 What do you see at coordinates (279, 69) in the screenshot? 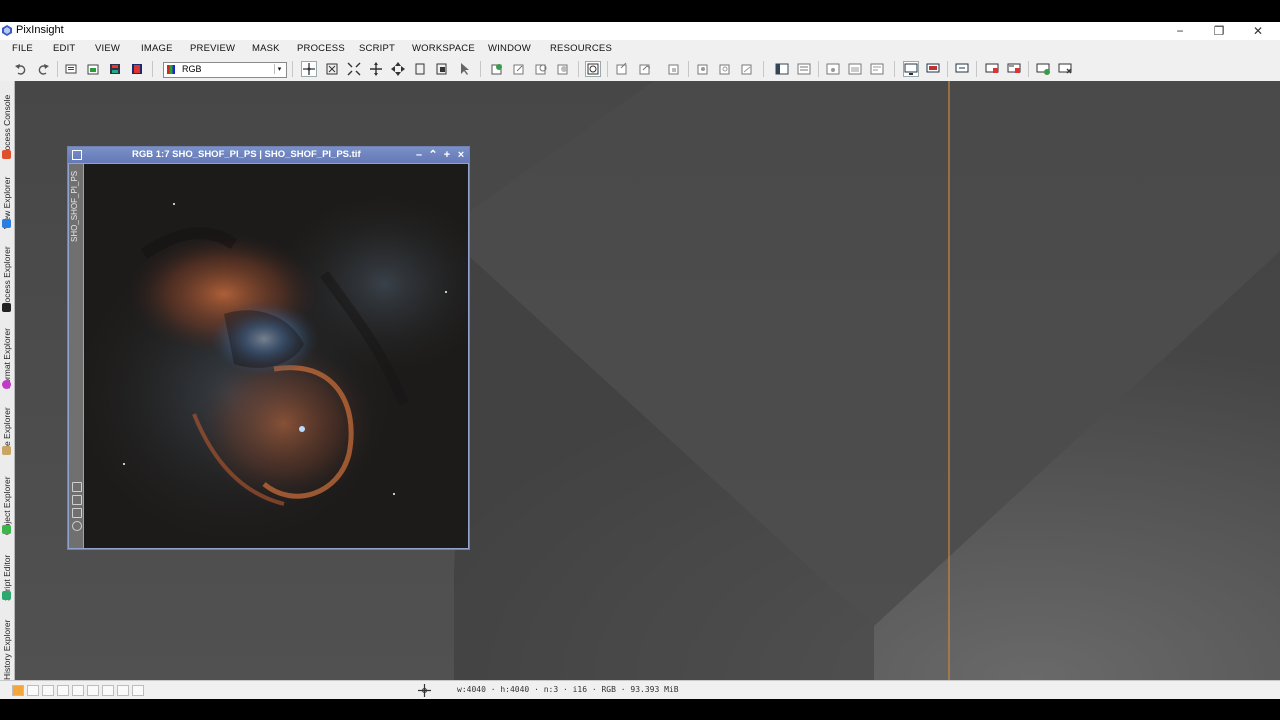
I see `chevron-down-icon: ▾` at bounding box center [279, 69].